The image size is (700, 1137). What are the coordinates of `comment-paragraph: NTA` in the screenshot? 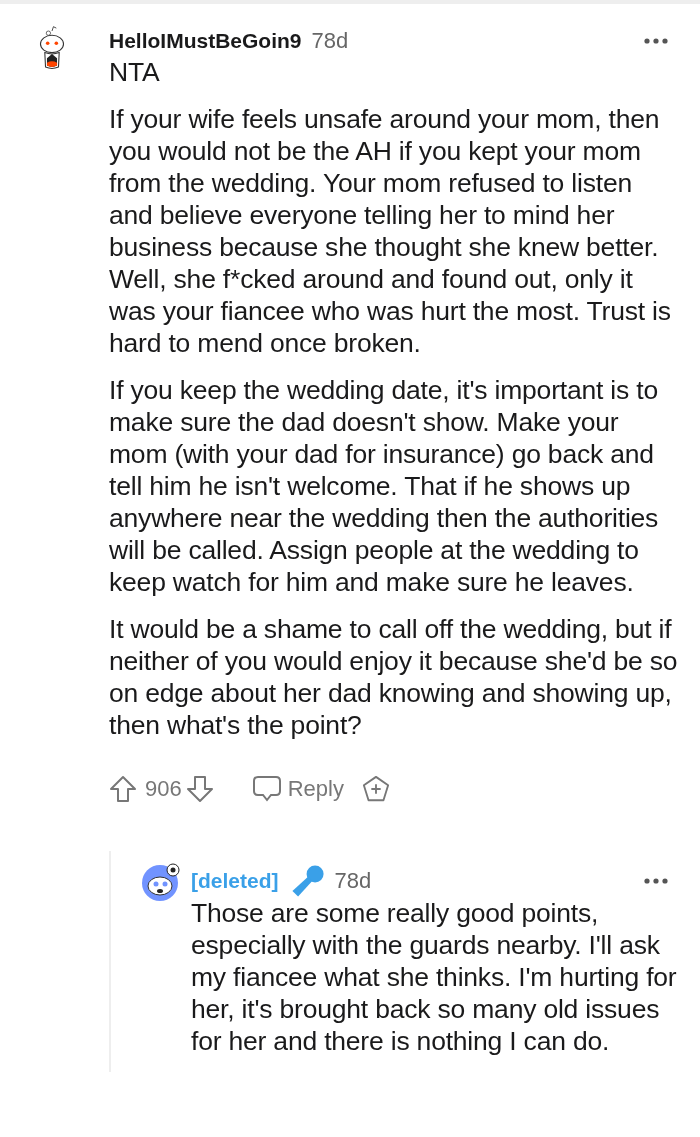 It's located at (135, 72).